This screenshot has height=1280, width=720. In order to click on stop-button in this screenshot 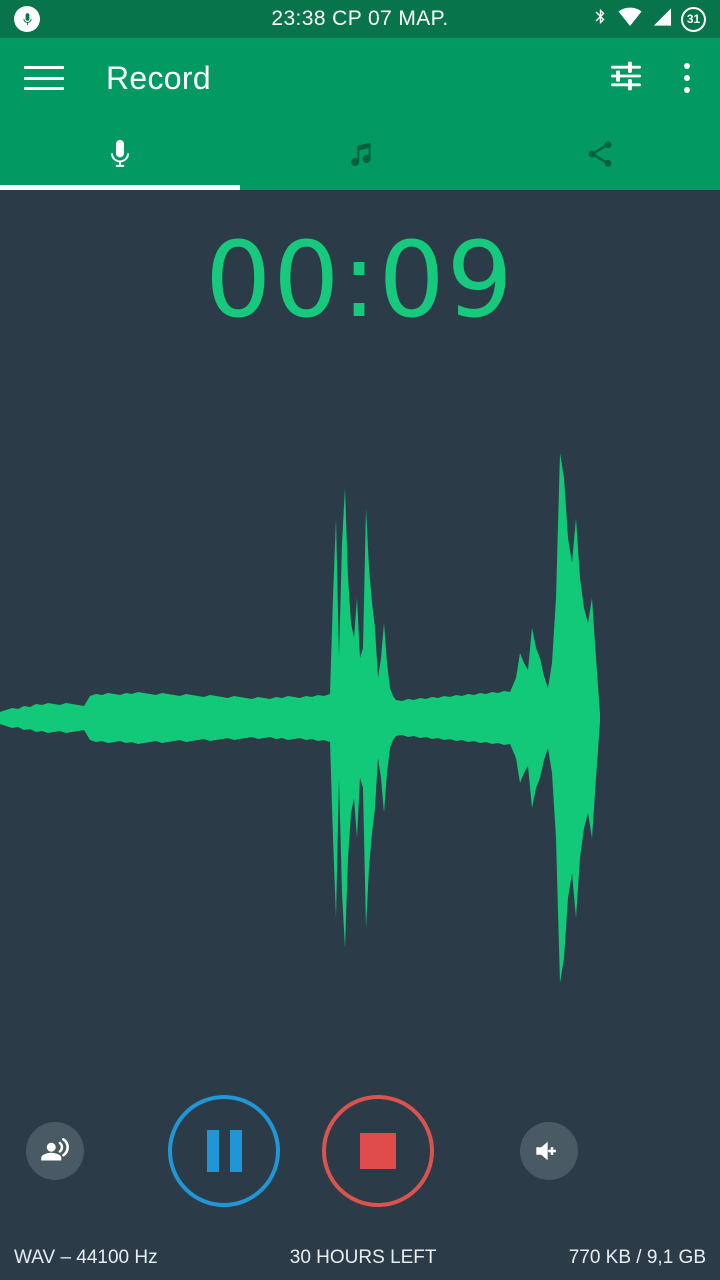, I will do `click(378, 1151)`.